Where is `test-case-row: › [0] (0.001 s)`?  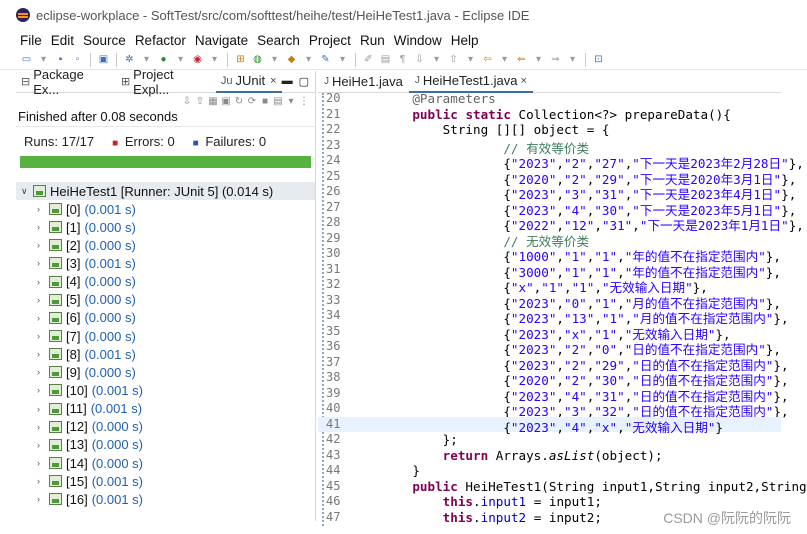
test-case-row: › [0] (0.001 s) is located at coordinates (165, 209).